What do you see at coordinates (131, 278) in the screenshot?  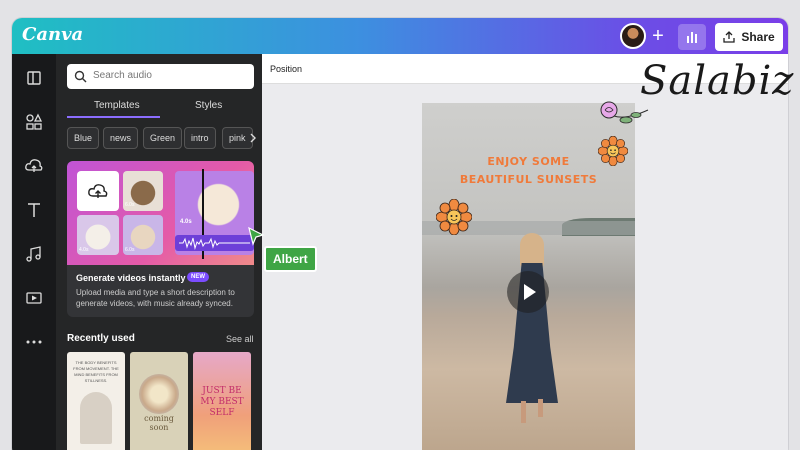 I see `promo-title: Generate videos instantly` at bounding box center [131, 278].